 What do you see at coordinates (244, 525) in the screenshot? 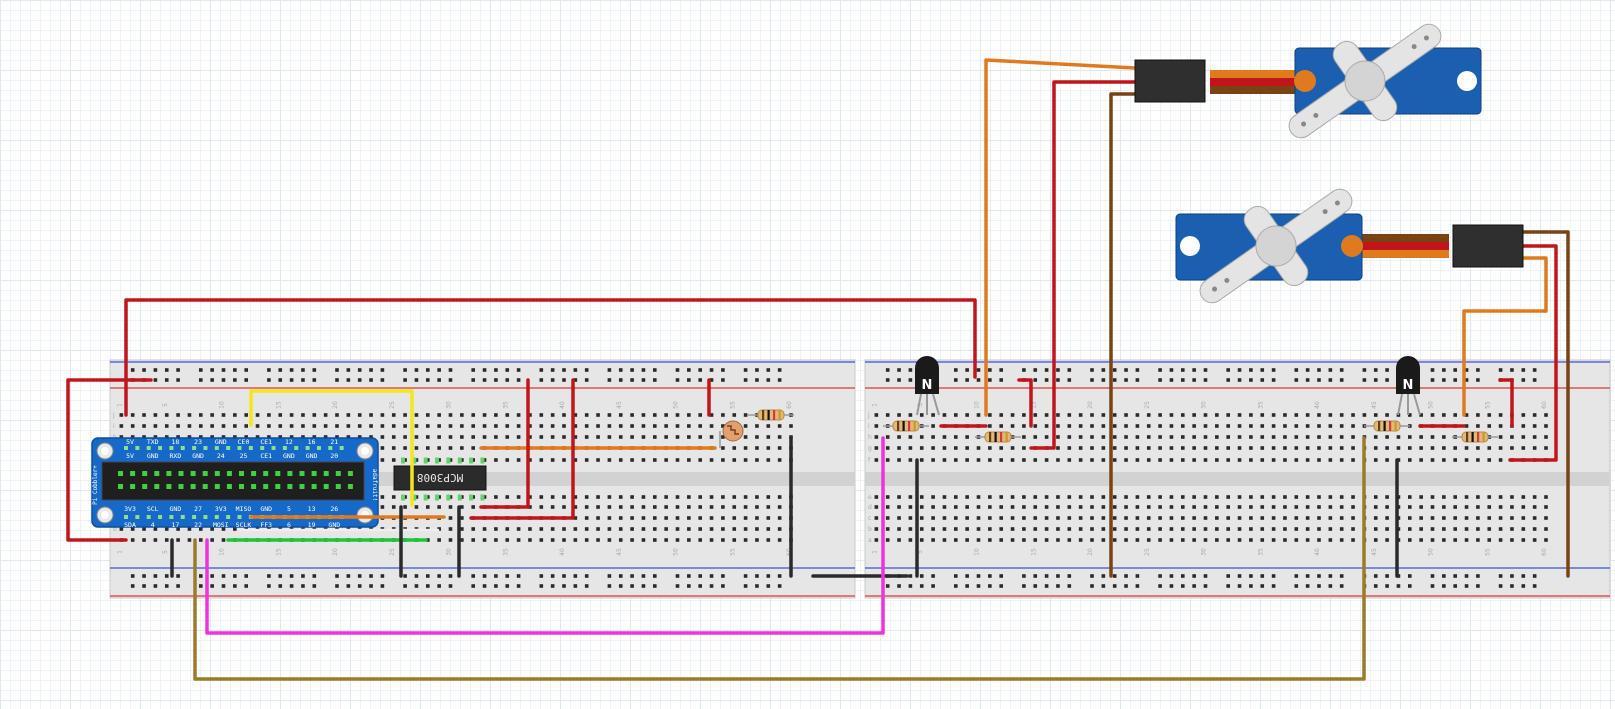
I see `cobbler-pin-label: SCLK` at bounding box center [244, 525].